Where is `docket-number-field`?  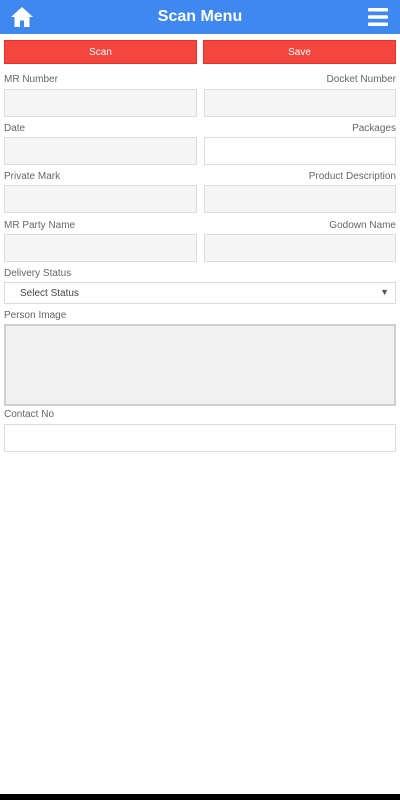
docket-number-field is located at coordinates (300, 103).